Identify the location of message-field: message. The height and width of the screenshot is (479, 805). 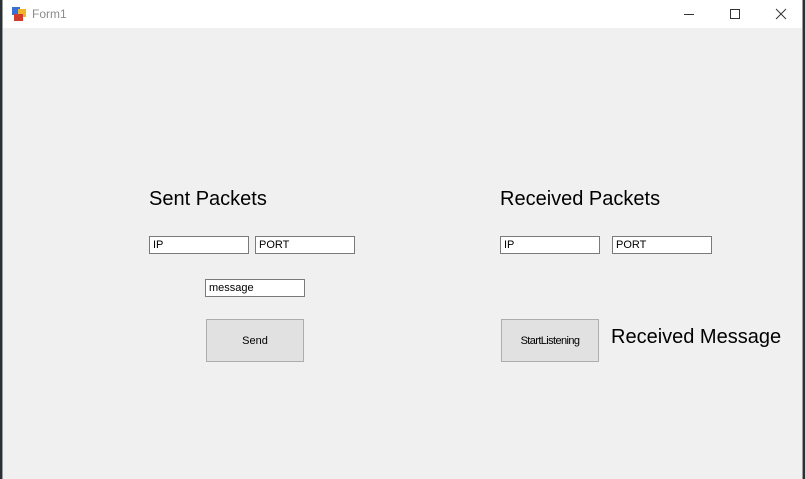
(255, 288).